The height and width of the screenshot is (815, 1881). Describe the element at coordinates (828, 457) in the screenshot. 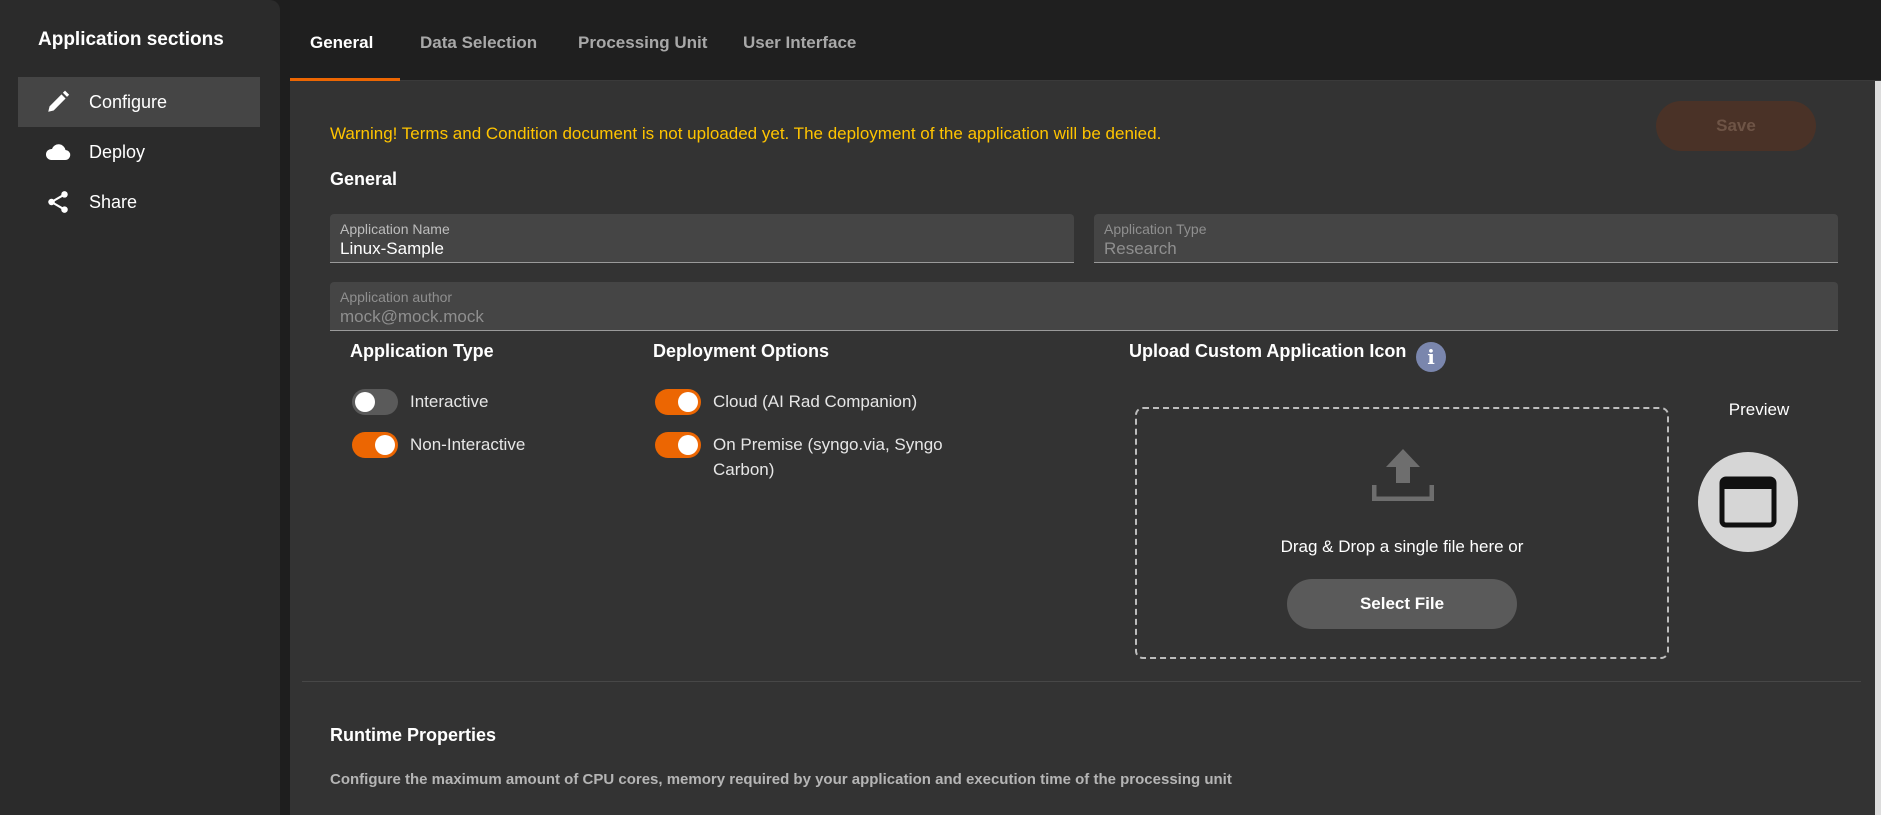

I see `on-premise-label: On Premise (syngo.via, Syngo Carbon)` at that location.